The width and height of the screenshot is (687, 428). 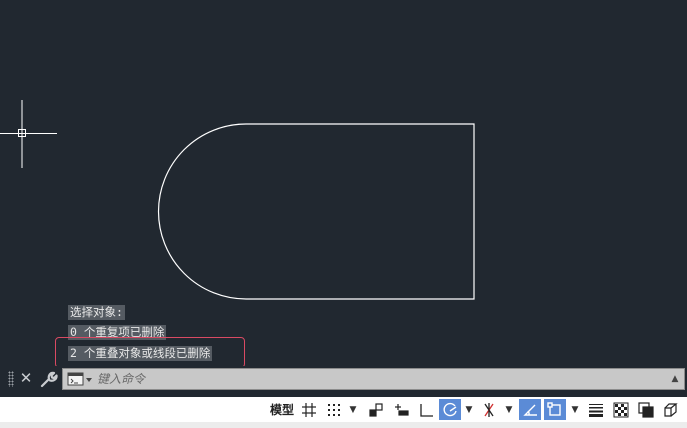 I want to click on command-prompt-icon, so click(x=80, y=379).